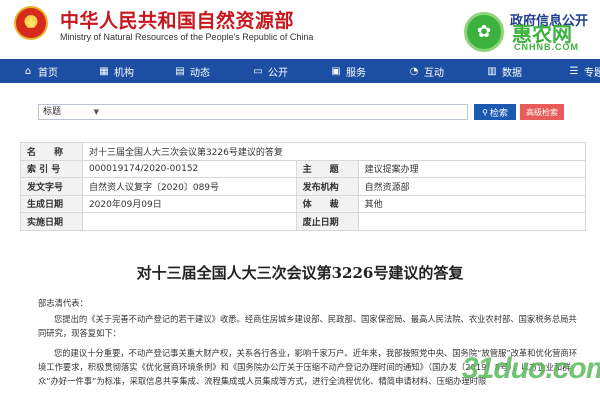  I want to click on nav-item-interact: ◔ 互动, so click(426, 71).